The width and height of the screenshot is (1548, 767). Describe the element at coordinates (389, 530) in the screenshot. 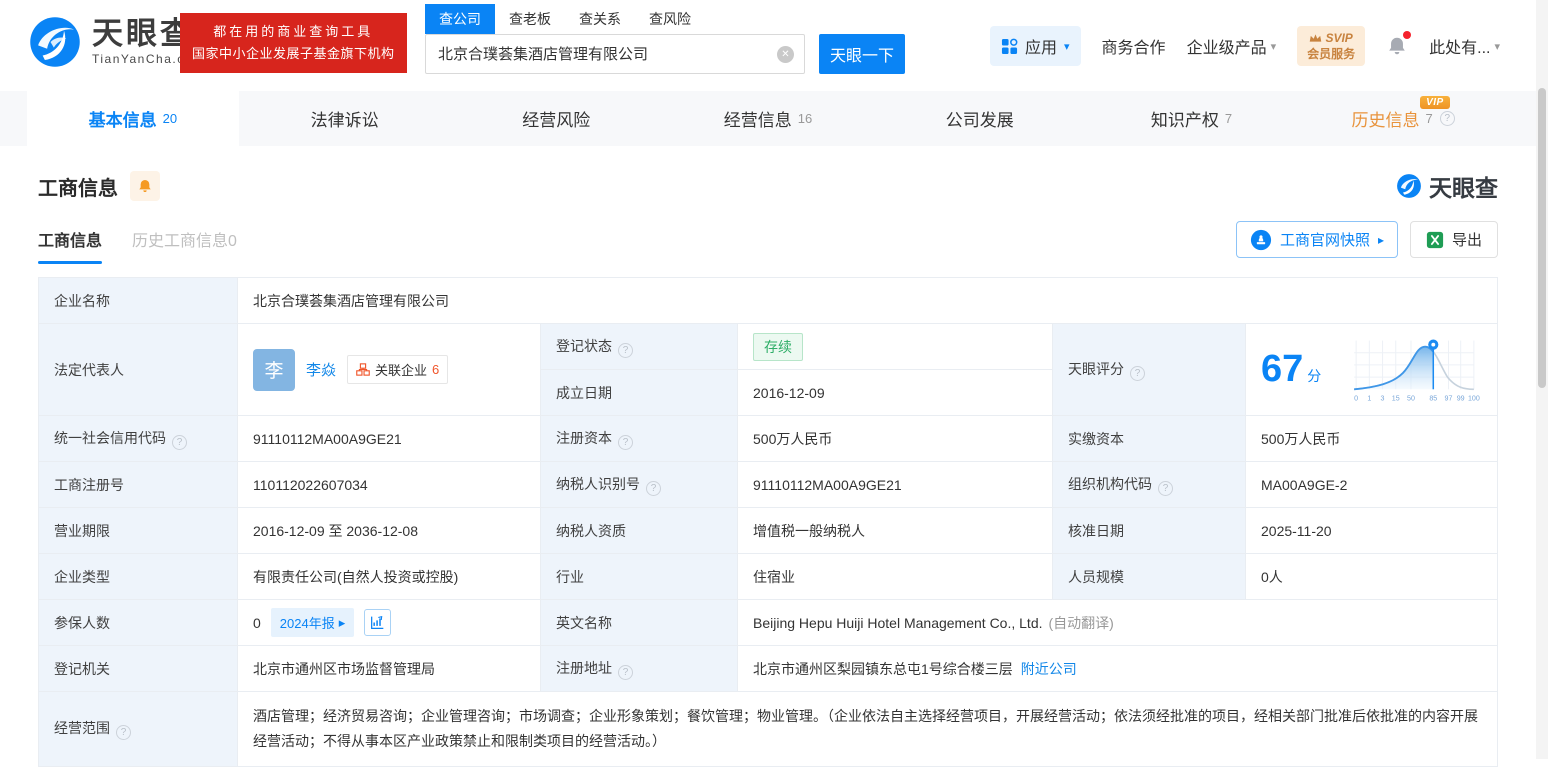

I see `business-term-value: 2016-12-09 至 2036-12-08` at that location.